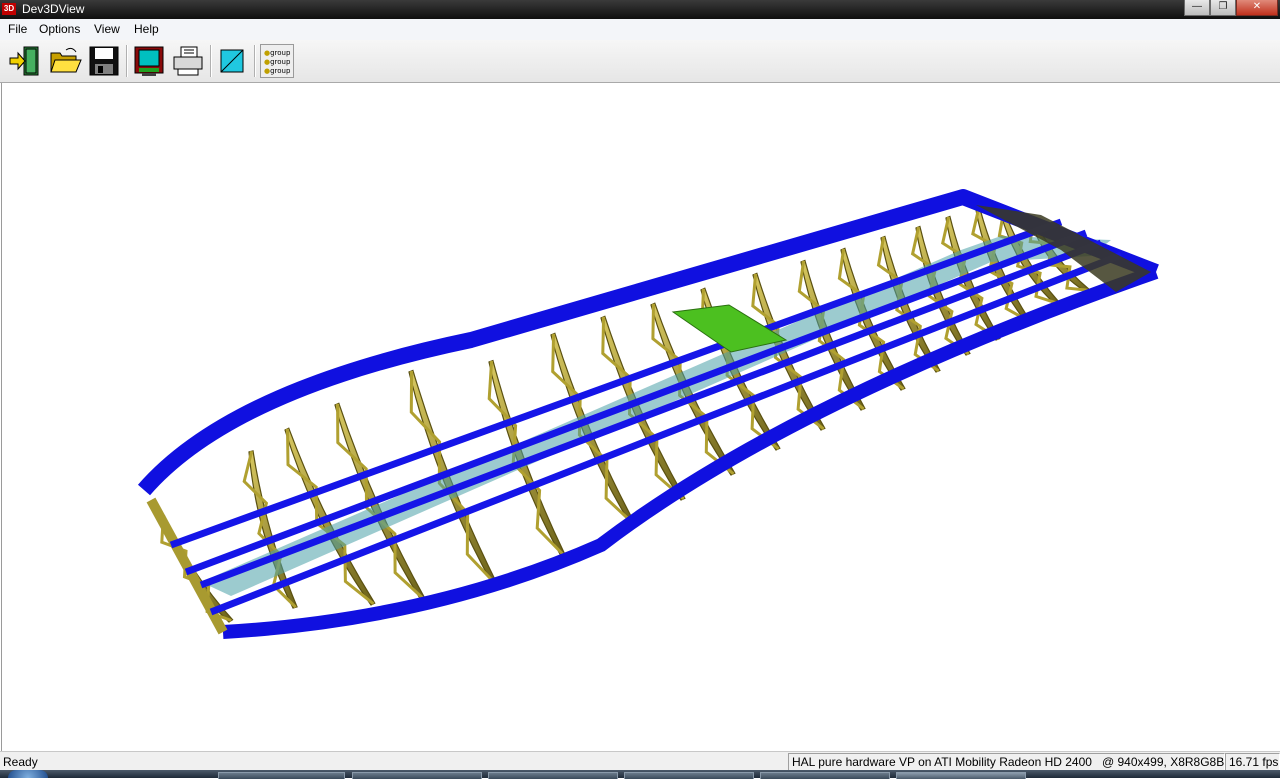  I want to click on menu-view: View, so click(107, 29).